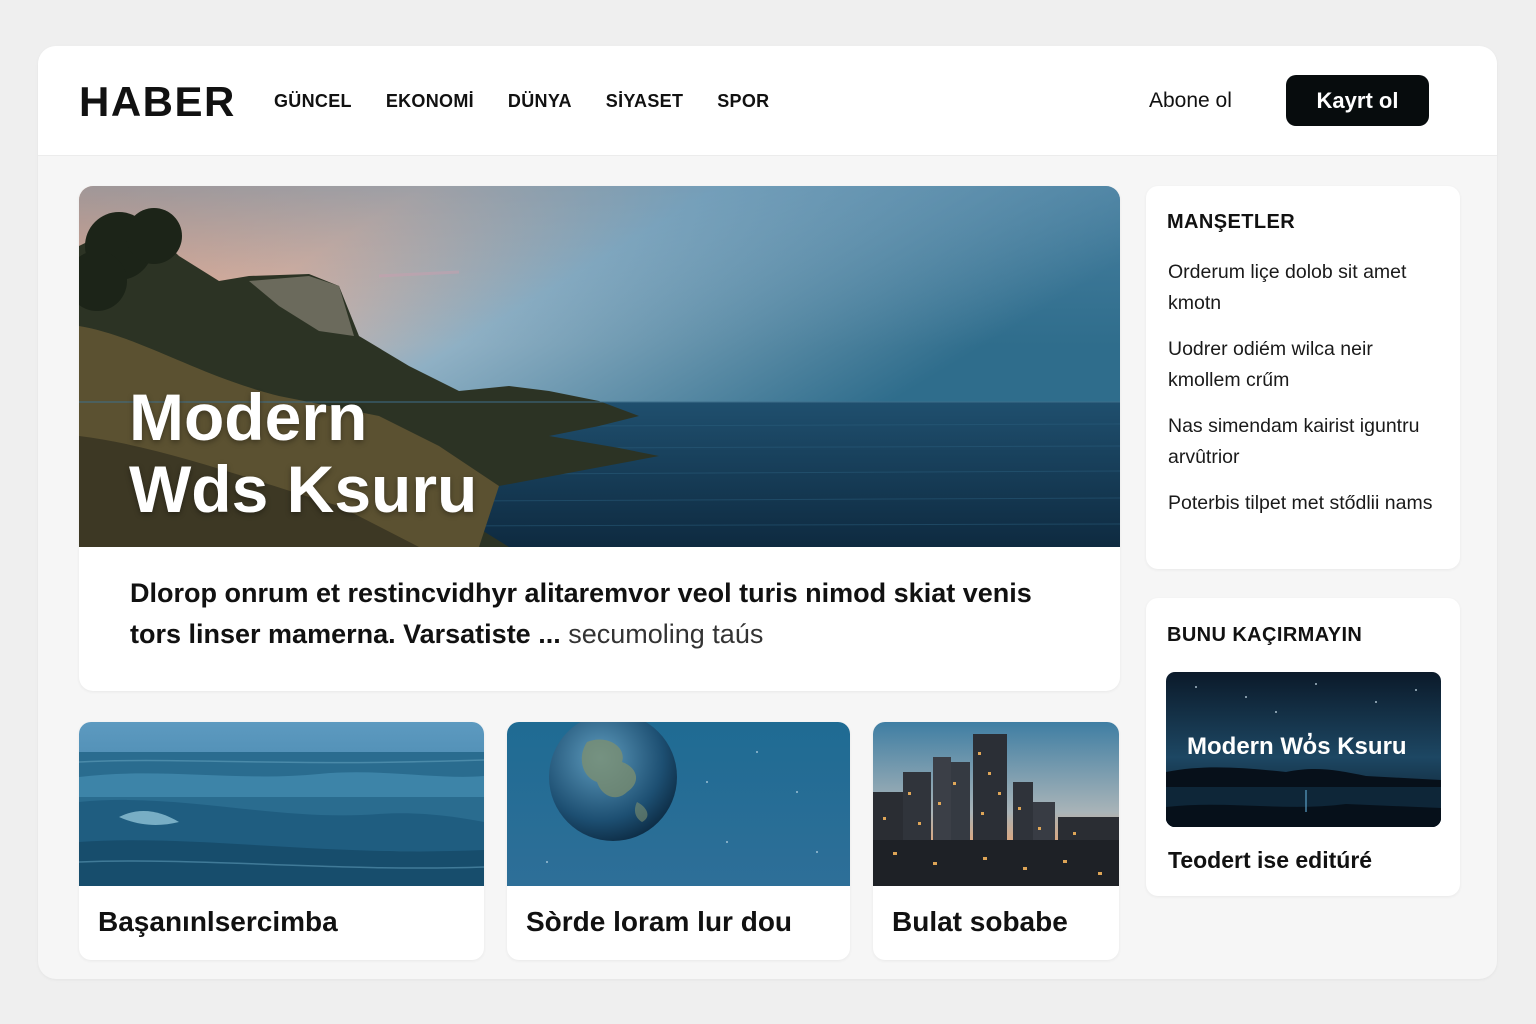 The image size is (1536, 1024). Describe the element at coordinates (281, 804) in the screenshot. I see `ocean-wave-image` at that location.